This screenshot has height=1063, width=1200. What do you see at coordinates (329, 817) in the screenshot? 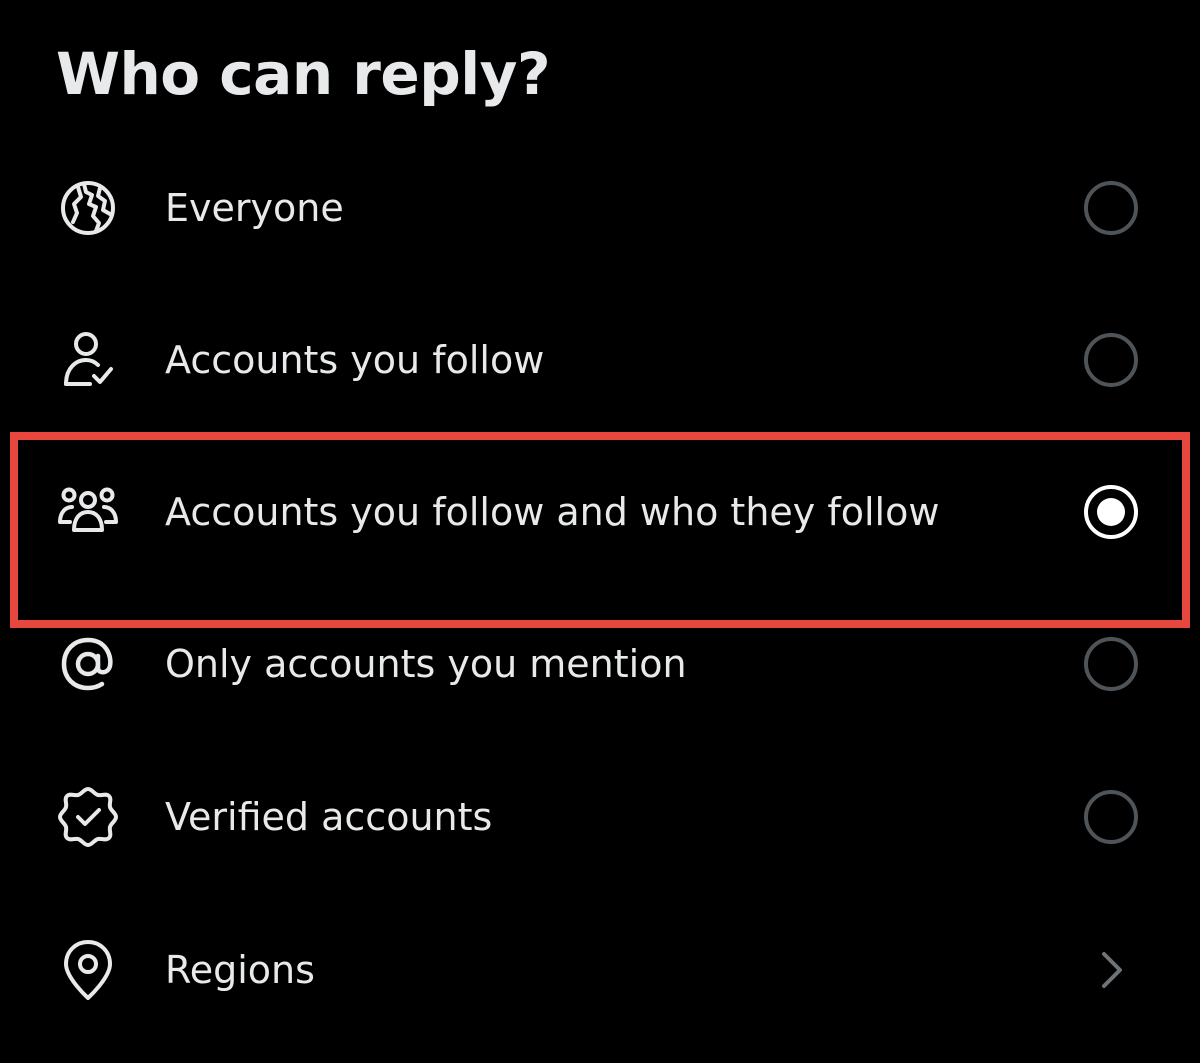
I see `option-label: Verified accounts` at bounding box center [329, 817].